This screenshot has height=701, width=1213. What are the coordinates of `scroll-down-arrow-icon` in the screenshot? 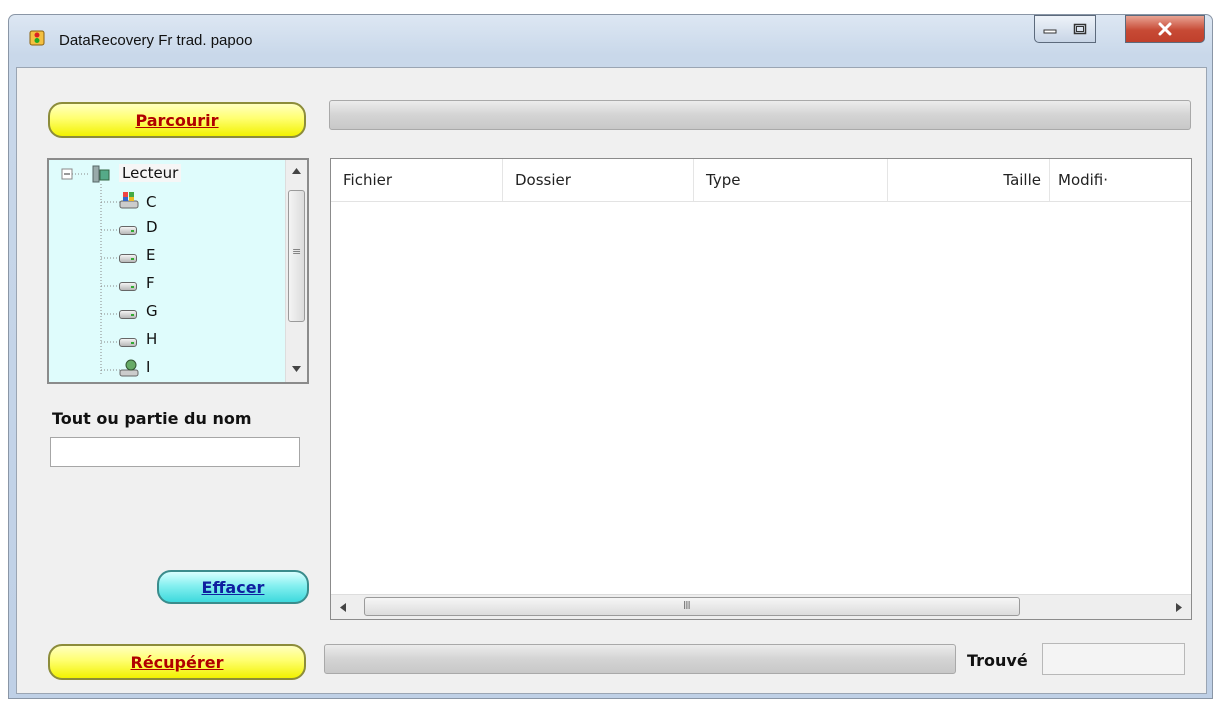 It's located at (296, 369).